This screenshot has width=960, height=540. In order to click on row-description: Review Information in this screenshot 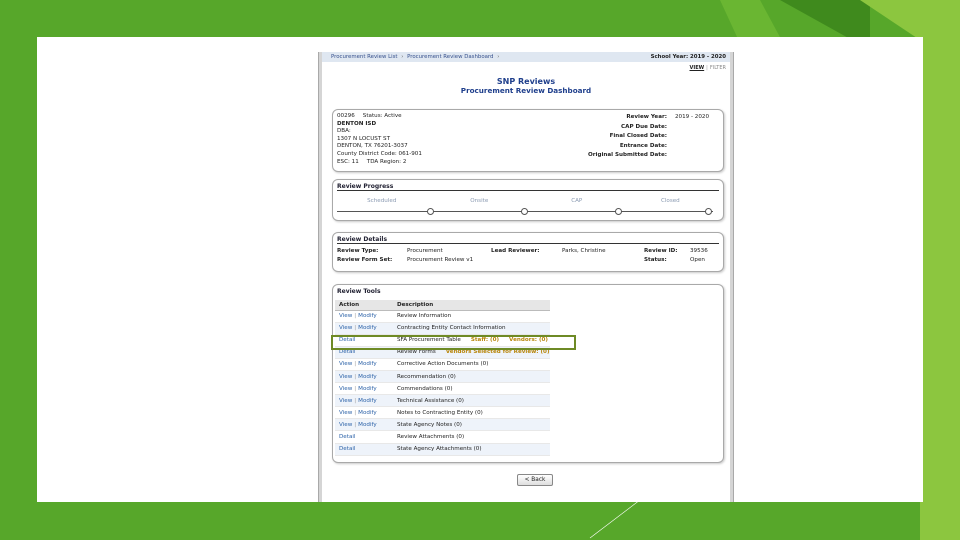, I will do `click(424, 316)`.